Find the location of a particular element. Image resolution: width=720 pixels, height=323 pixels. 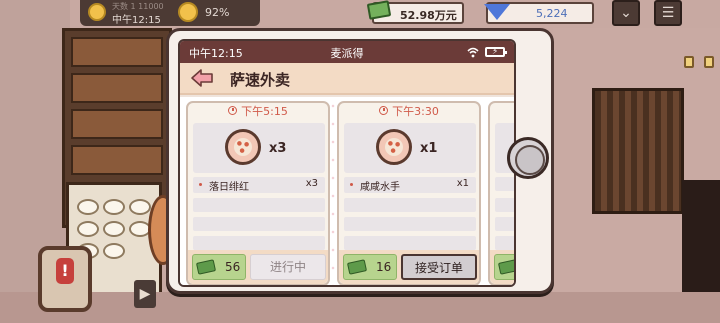

order-deadline: 下午3:30 is located at coordinates (409, 112).